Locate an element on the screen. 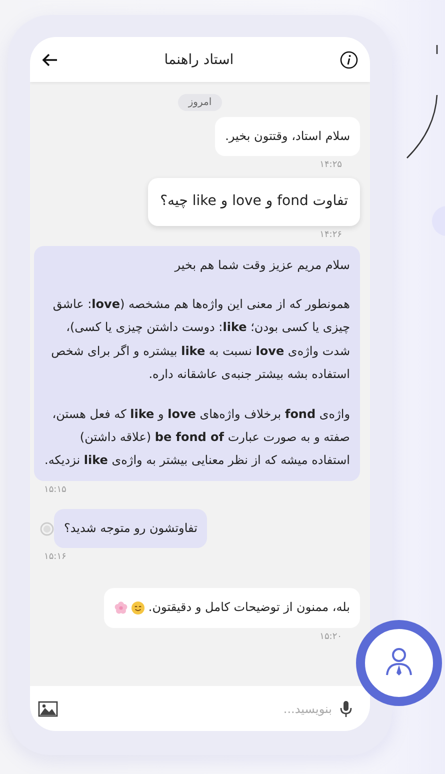 The height and width of the screenshot is (774, 445). info-button is located at coordinates (349, 59).